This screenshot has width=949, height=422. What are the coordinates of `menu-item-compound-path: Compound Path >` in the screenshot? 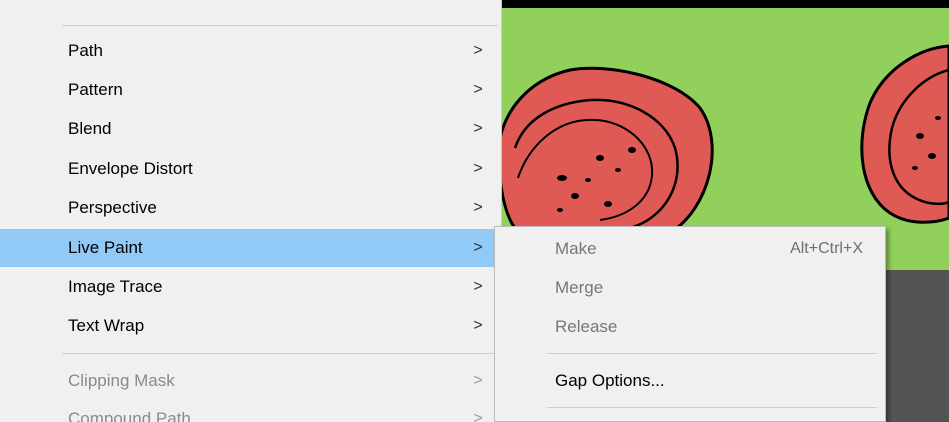 It's located at (250, 411).